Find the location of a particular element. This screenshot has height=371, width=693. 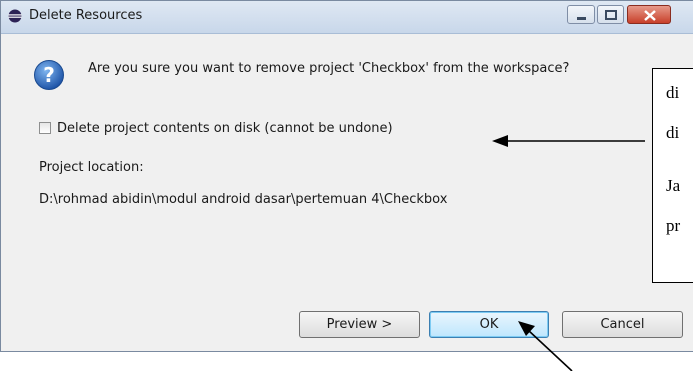

arrow-to-ok-button is located at coordinates (545, 346).